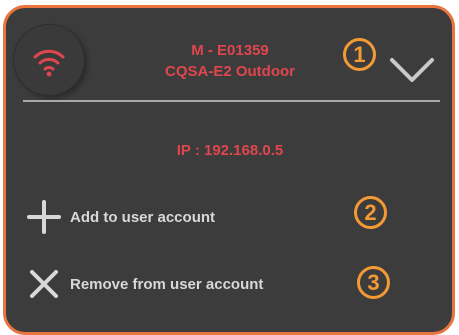 The image size is (459, 335). I want to click on wifi-status-button, so click(49, 60).